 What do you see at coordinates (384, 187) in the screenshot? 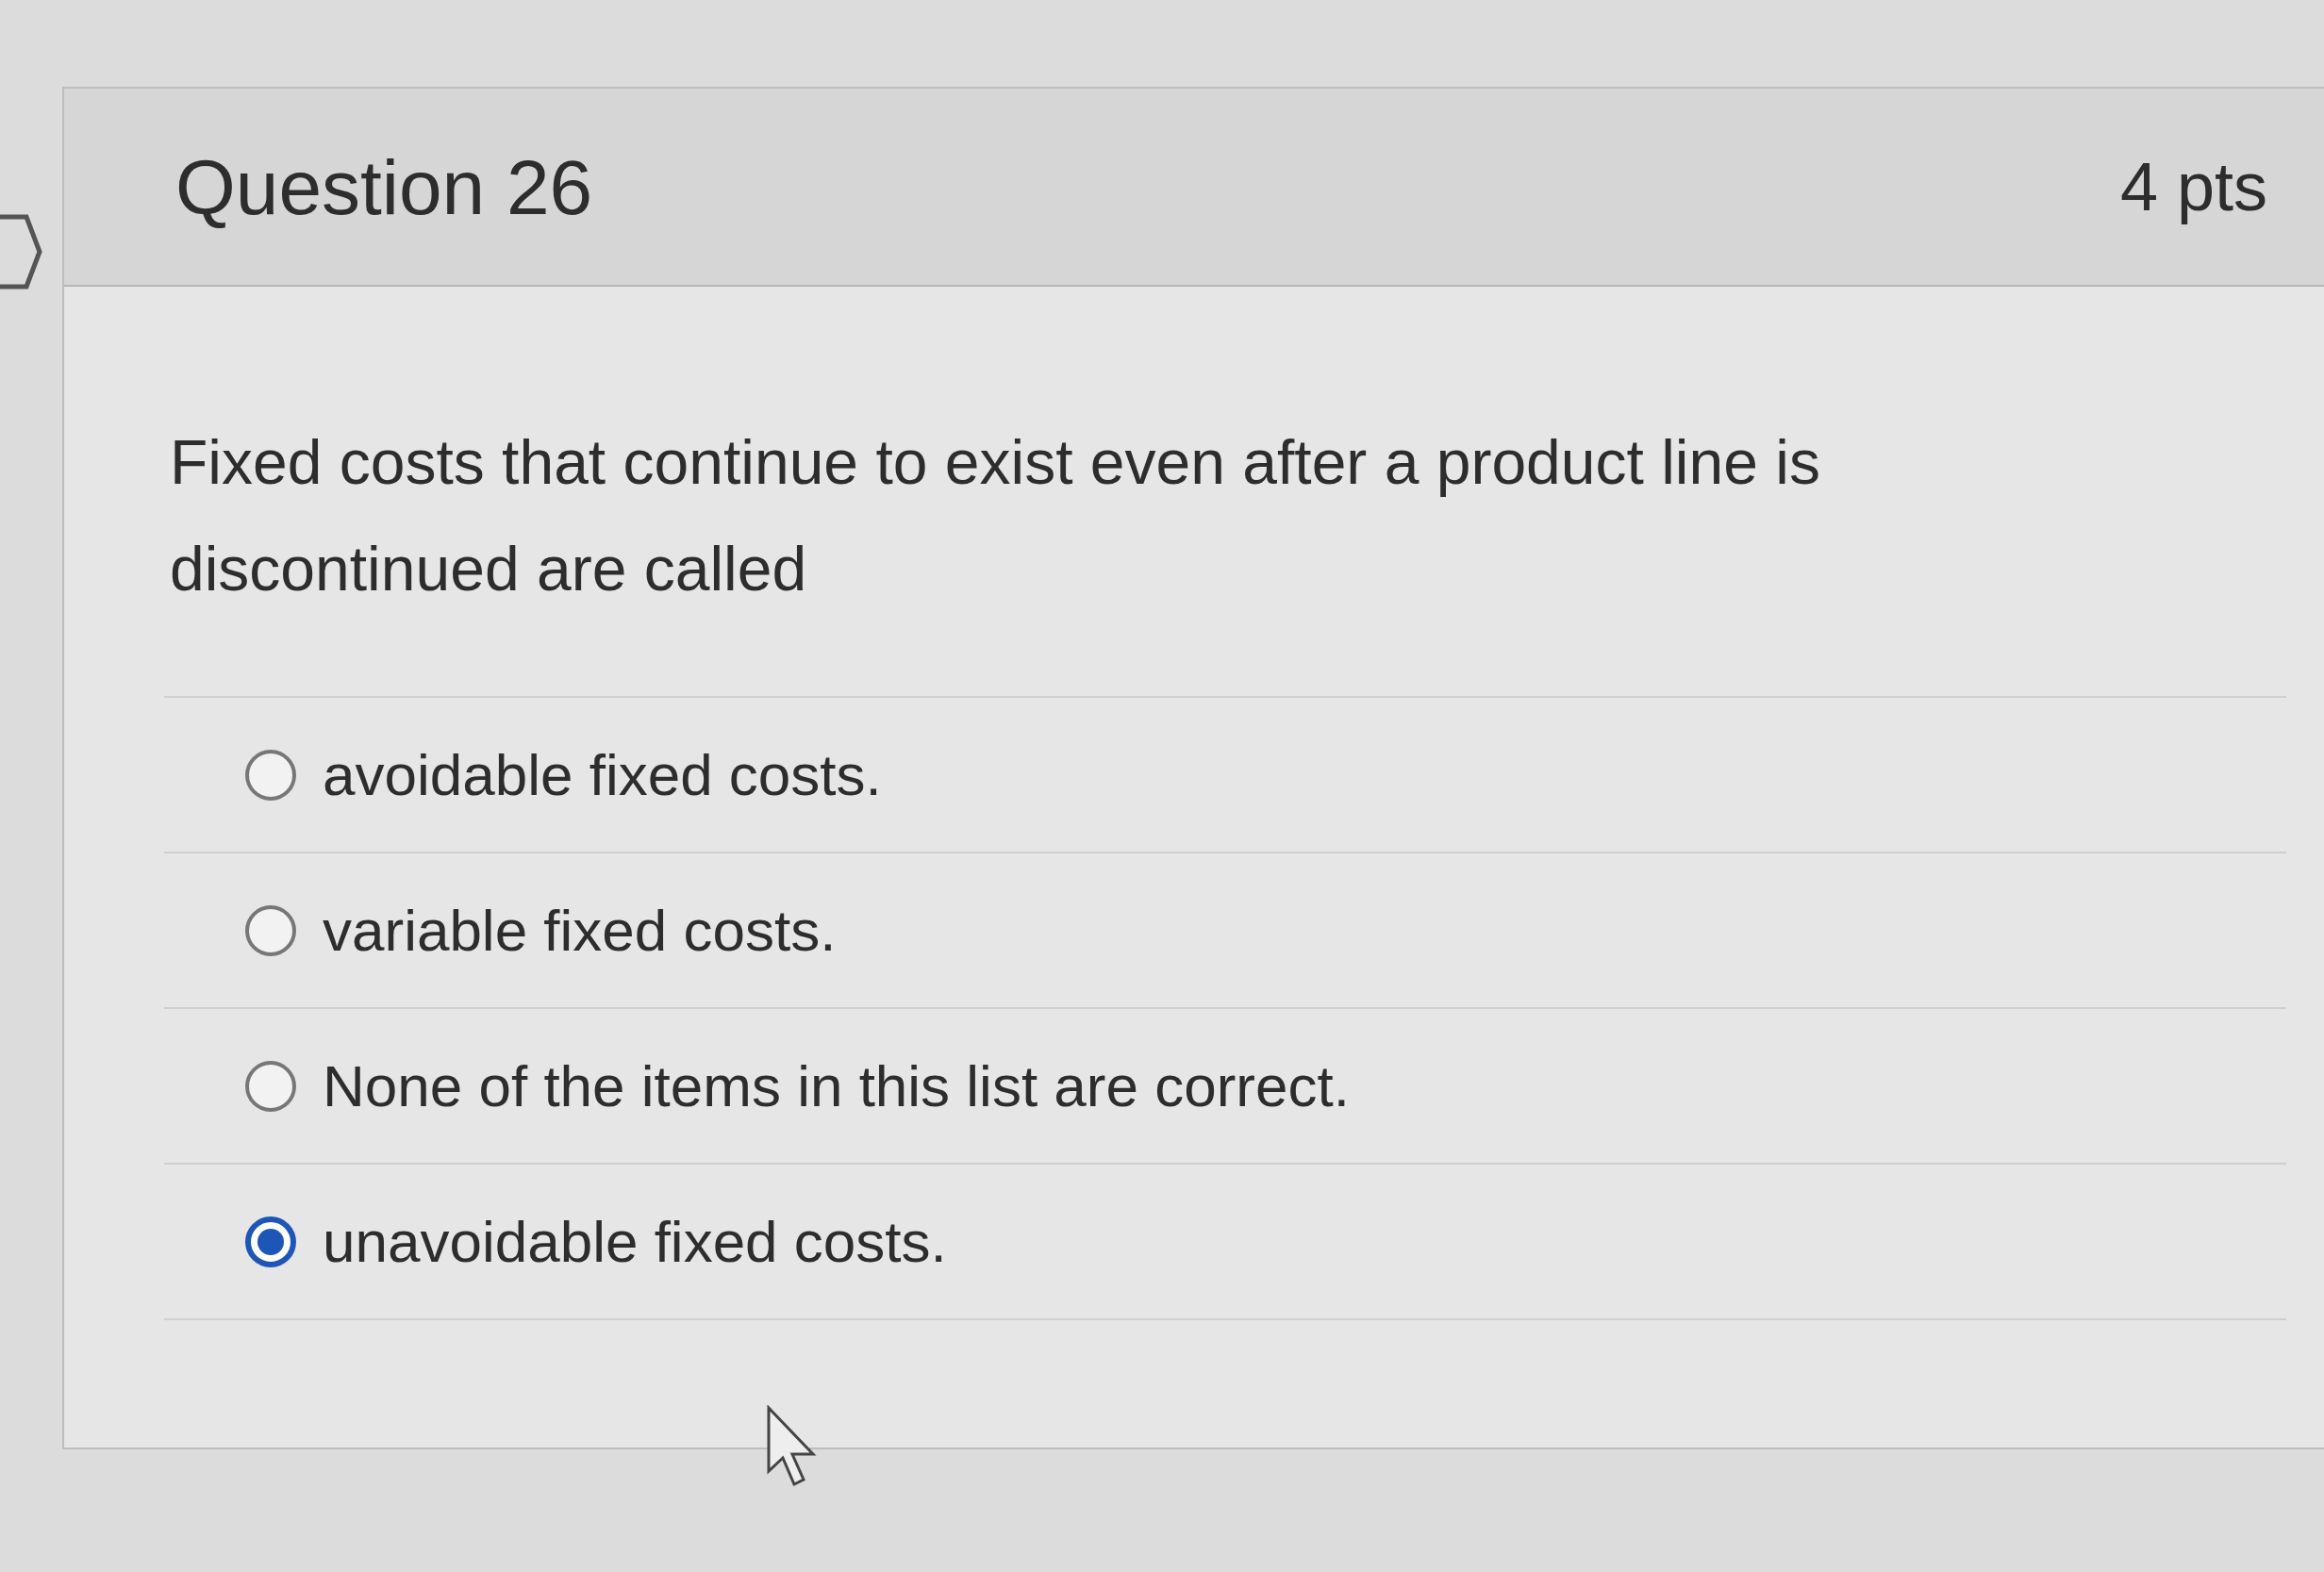
I see `question-title: Question 26` at bounding box center [384, 187].